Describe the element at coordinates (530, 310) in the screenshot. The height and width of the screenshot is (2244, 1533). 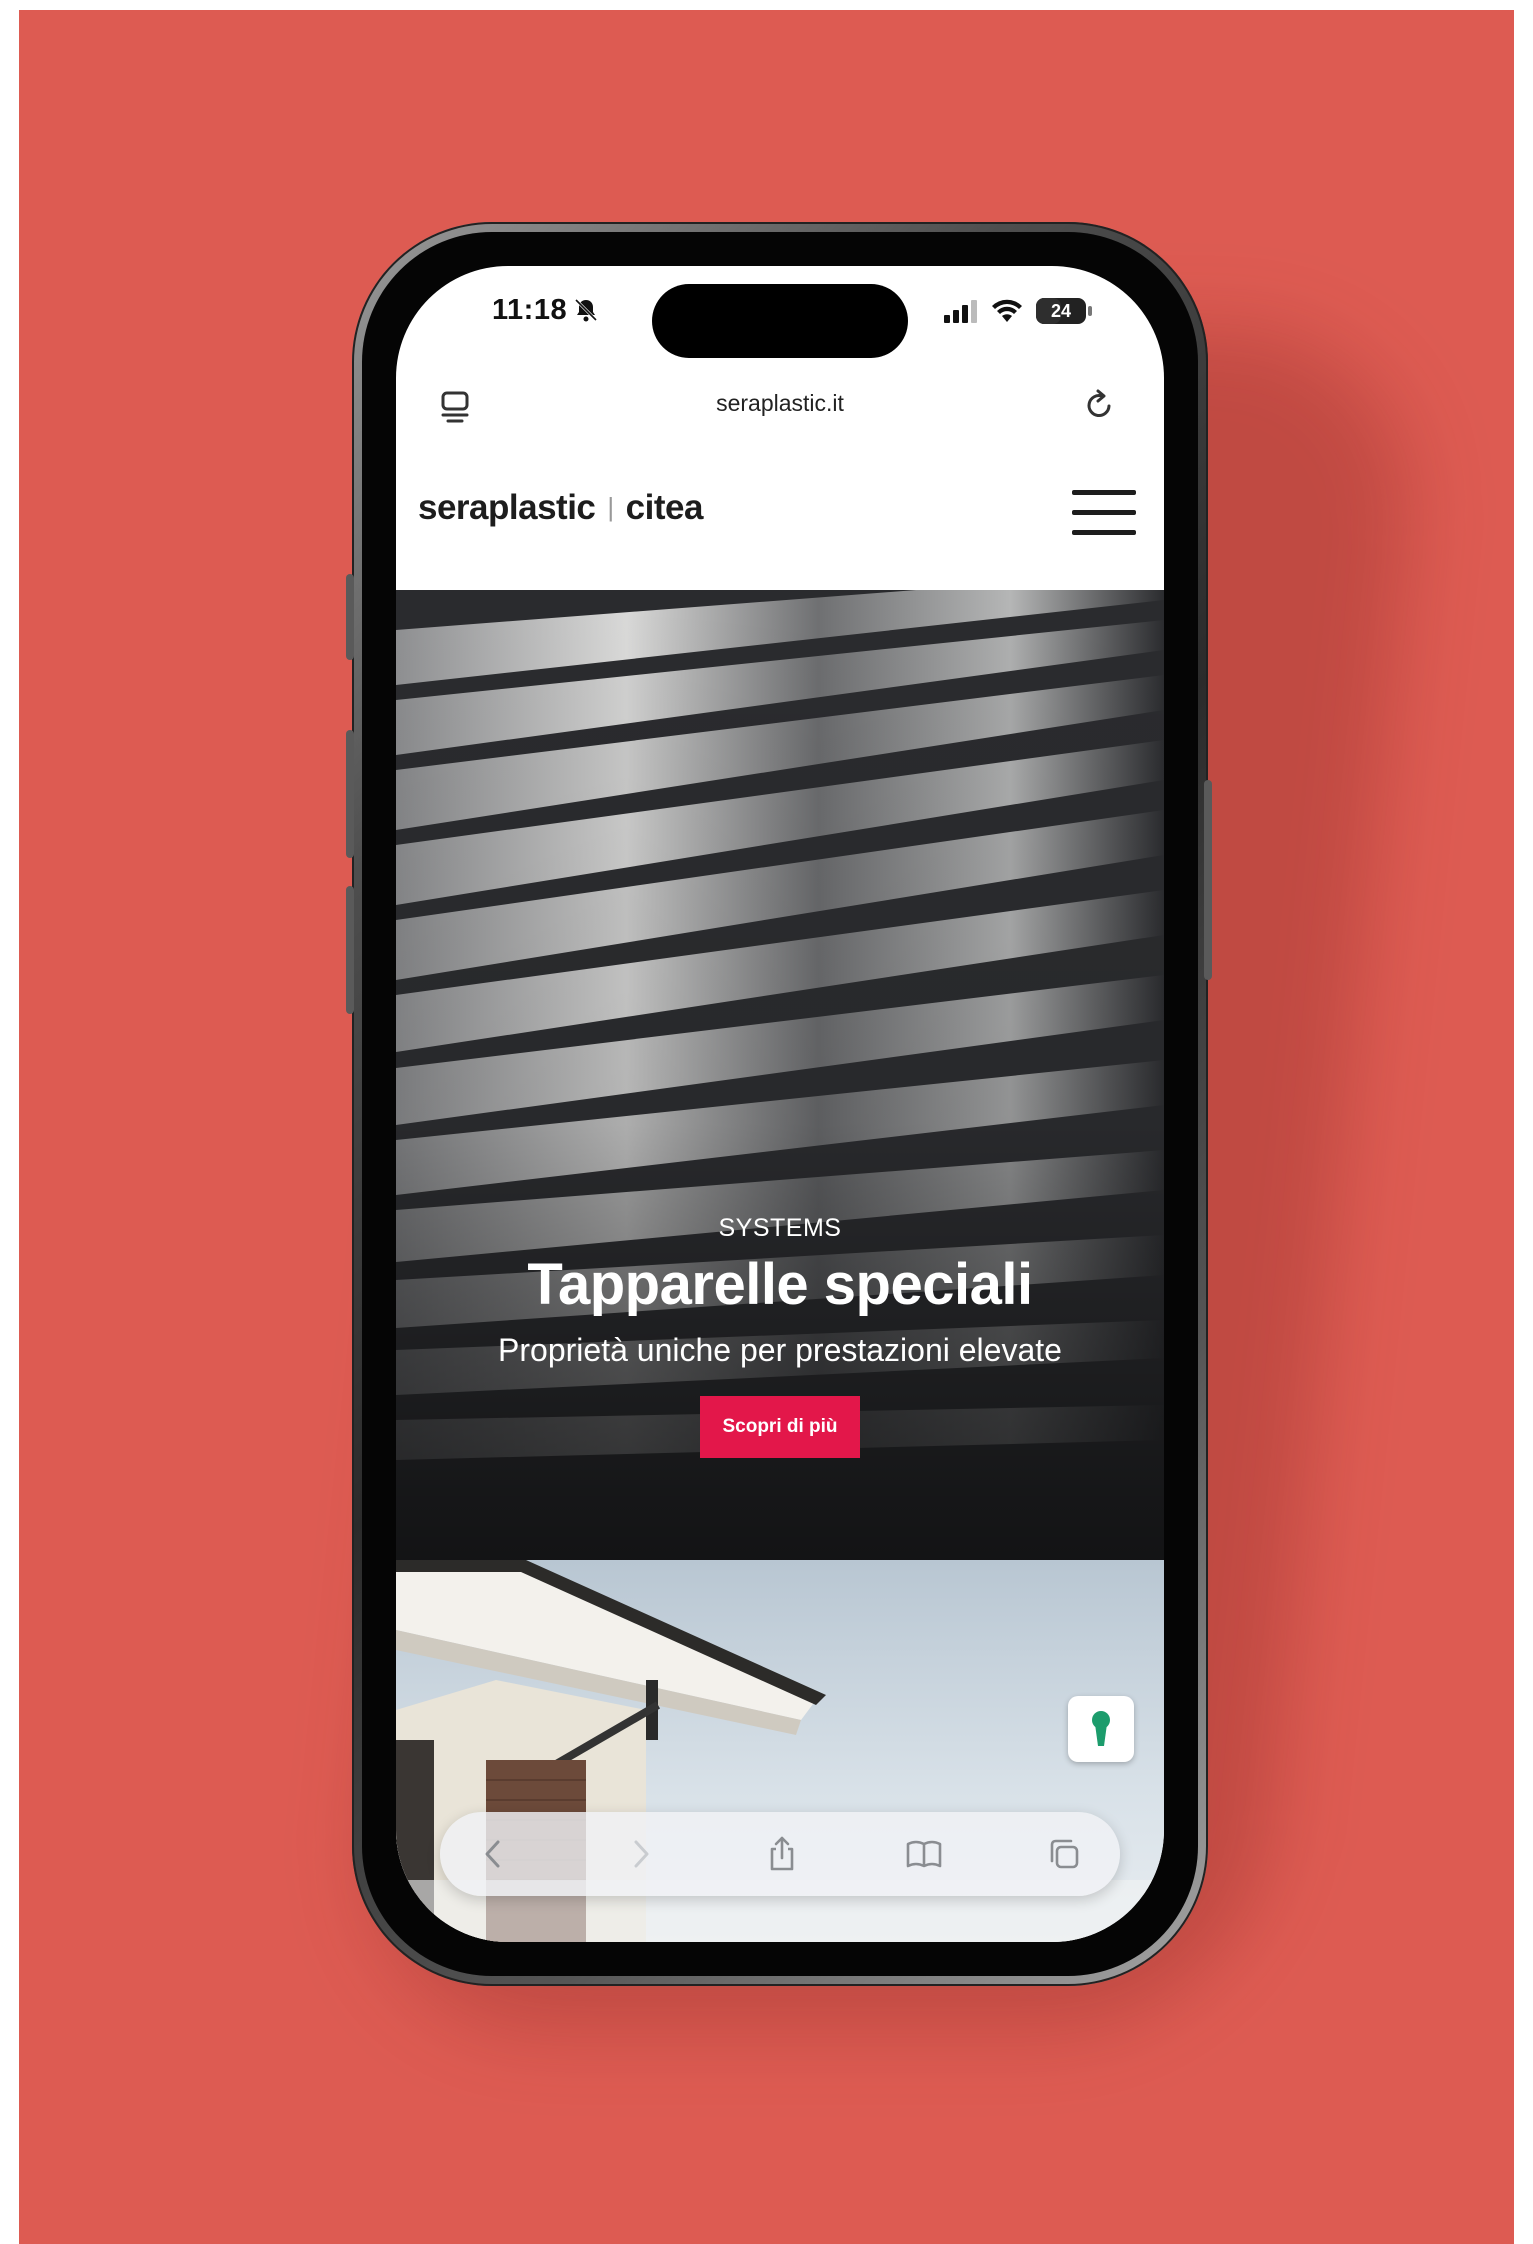
I see `status-time: 11:18` at that location.